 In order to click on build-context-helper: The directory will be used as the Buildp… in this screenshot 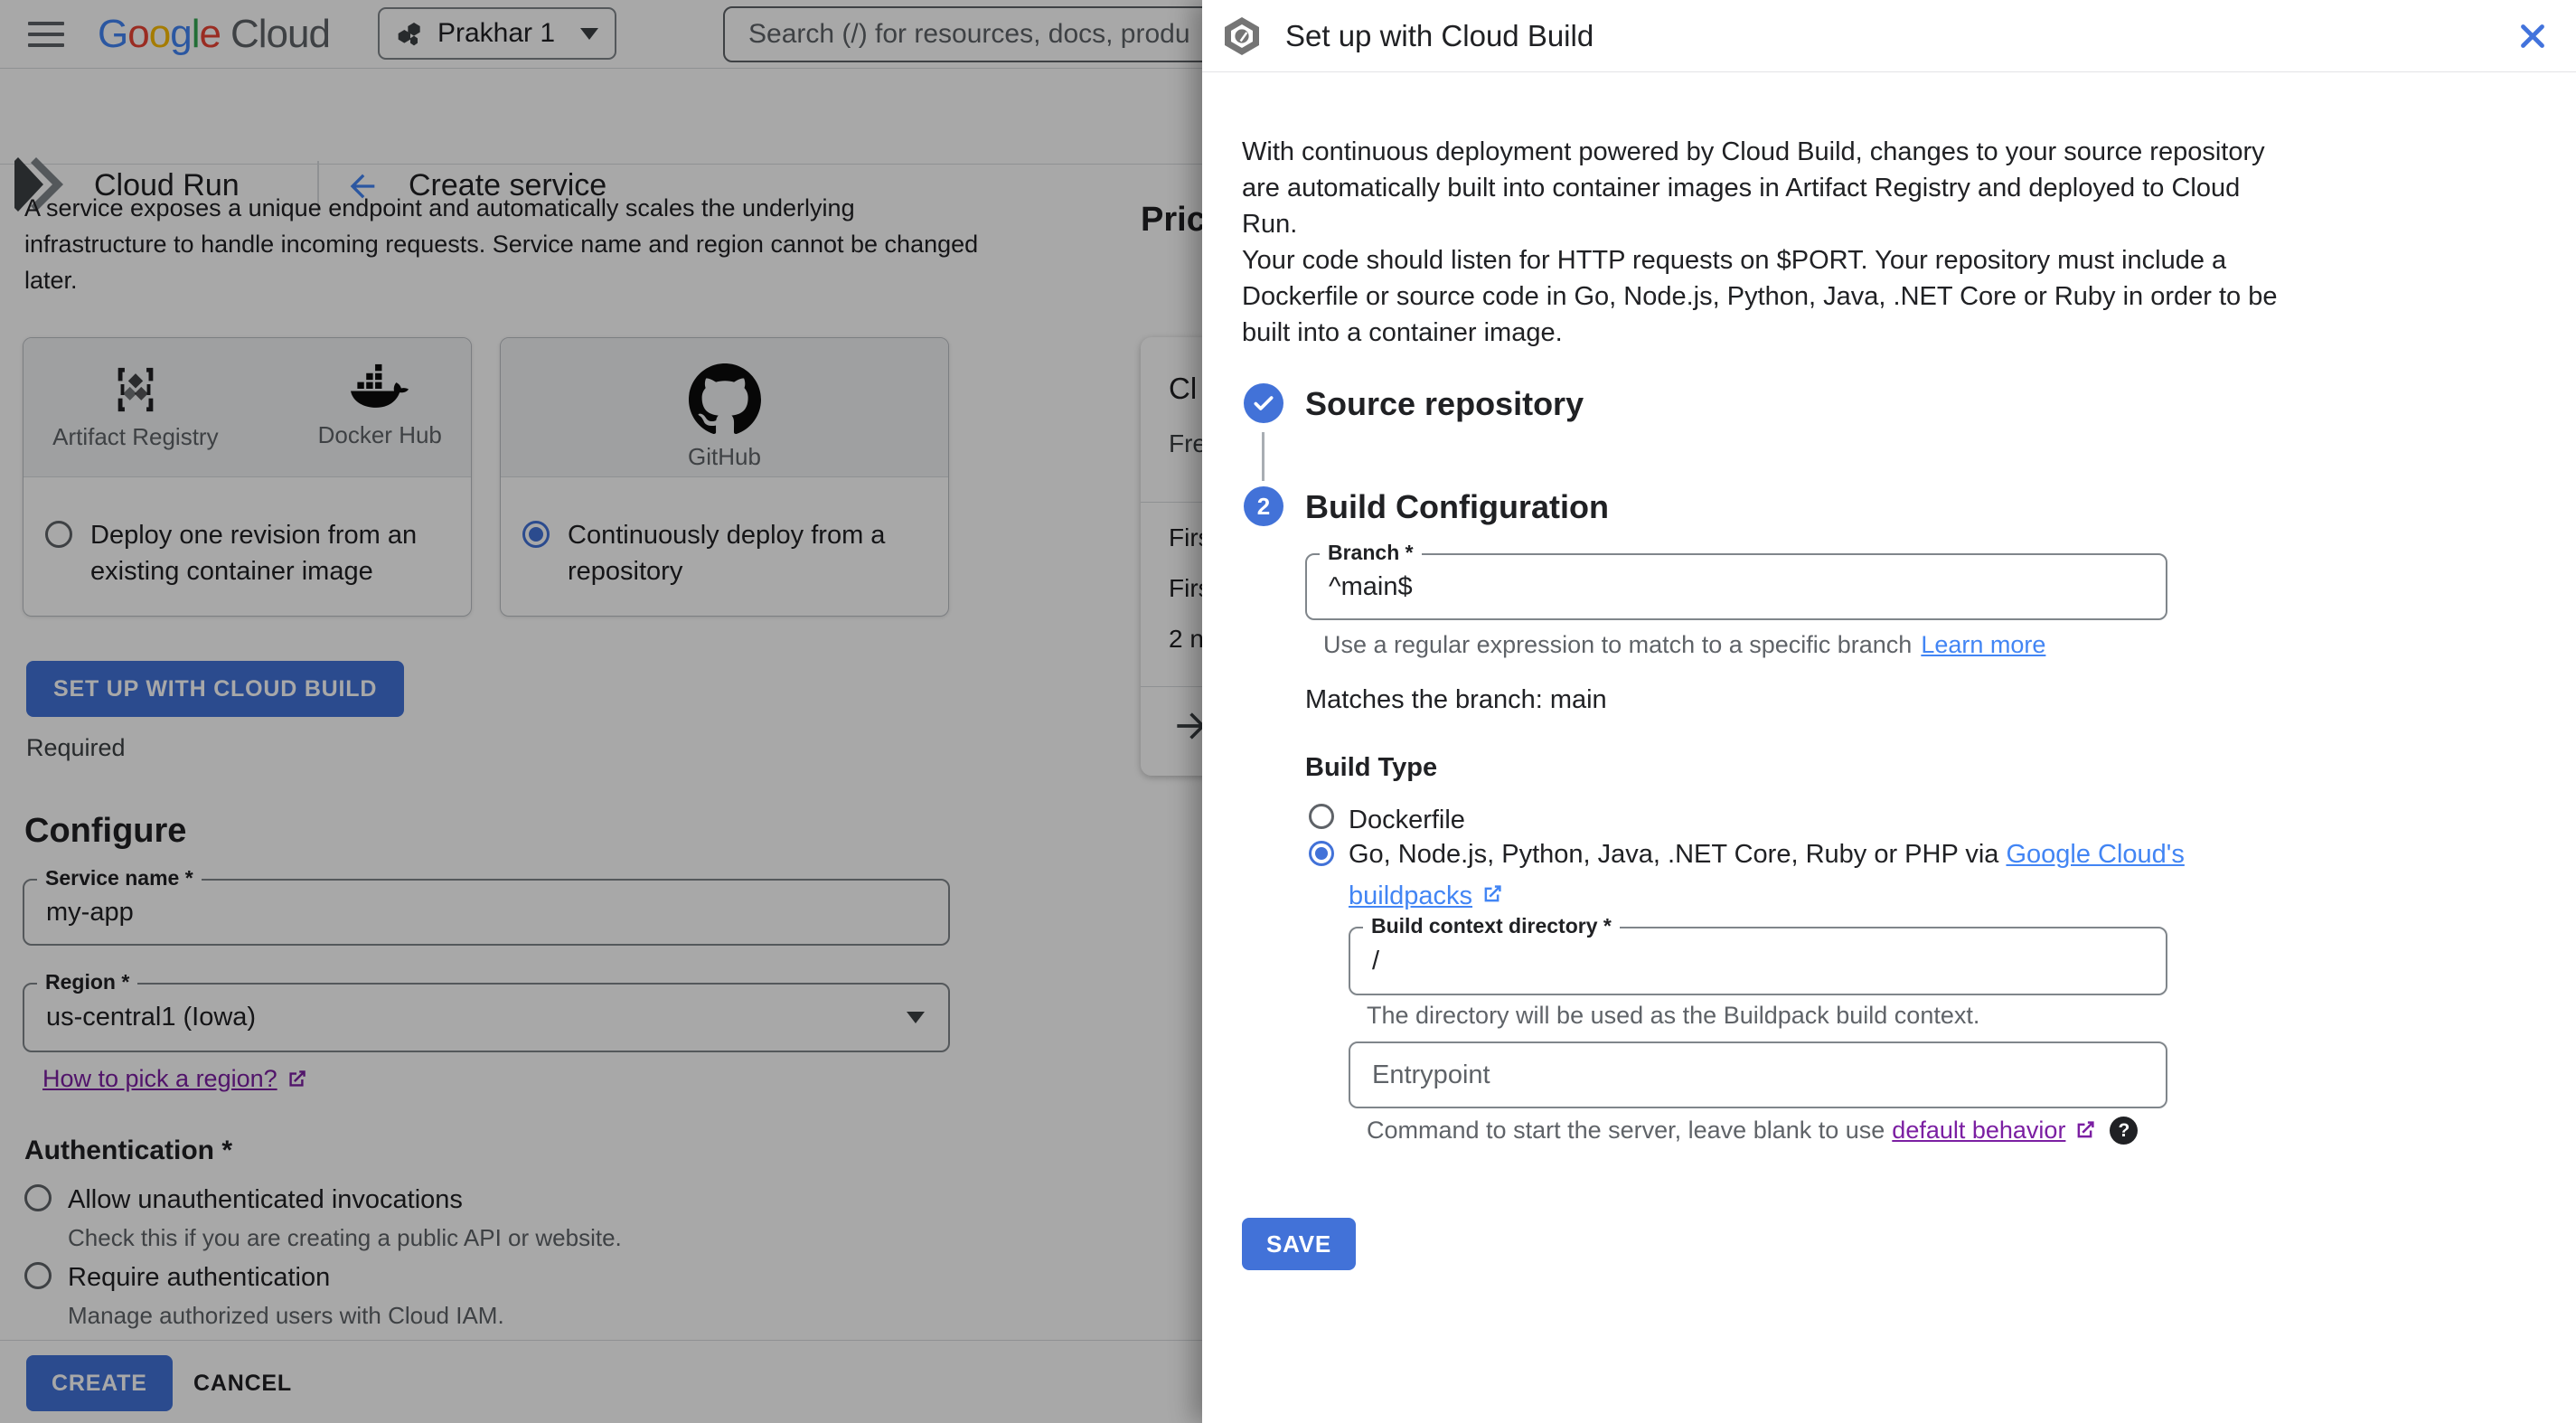, I will do `click(1674, 1015)`.